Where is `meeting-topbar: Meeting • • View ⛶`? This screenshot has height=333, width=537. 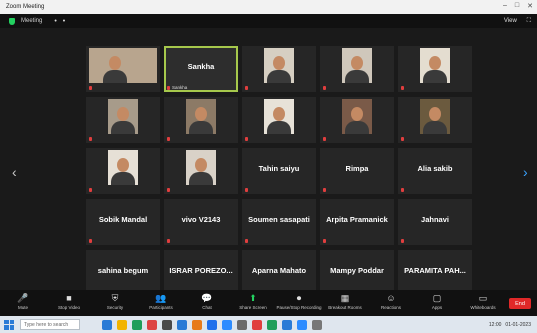
meeting-topbar: Meeting • • View ⛶ is located at coordinates (268, 21).